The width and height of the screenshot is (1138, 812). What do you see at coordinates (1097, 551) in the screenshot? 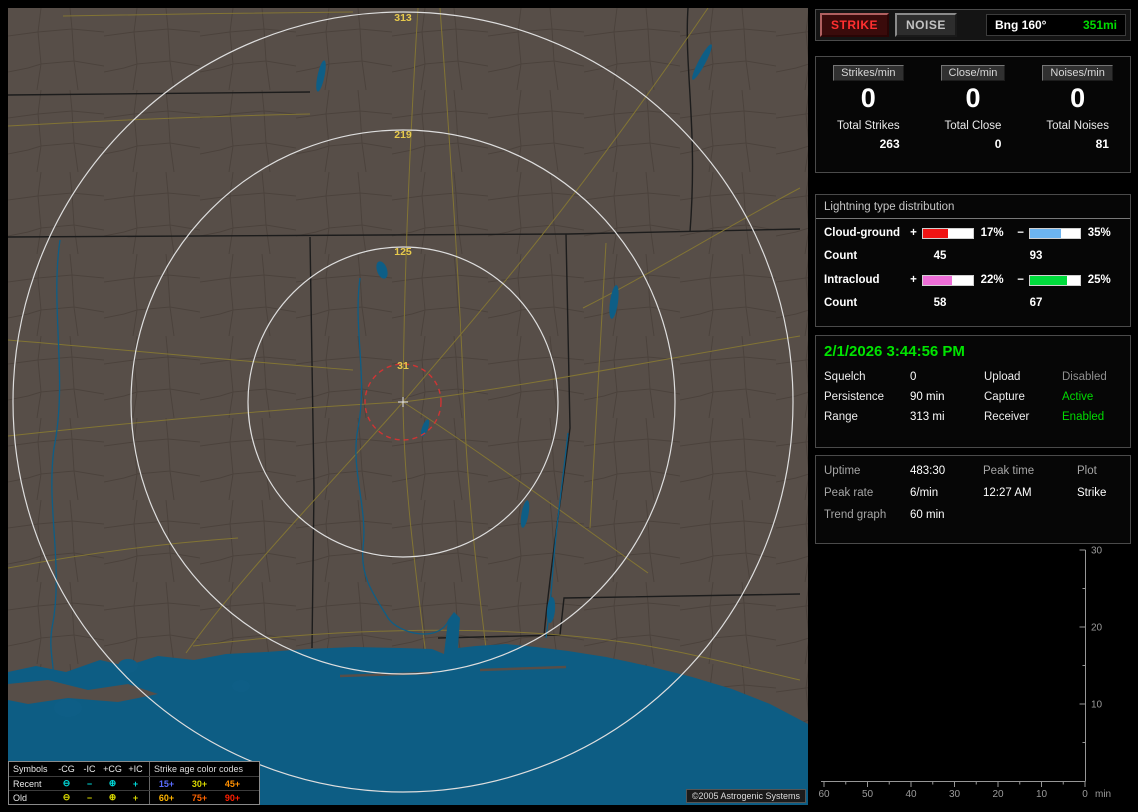
I see `y-tick-30: 30` at bounding box center [1097, 551].